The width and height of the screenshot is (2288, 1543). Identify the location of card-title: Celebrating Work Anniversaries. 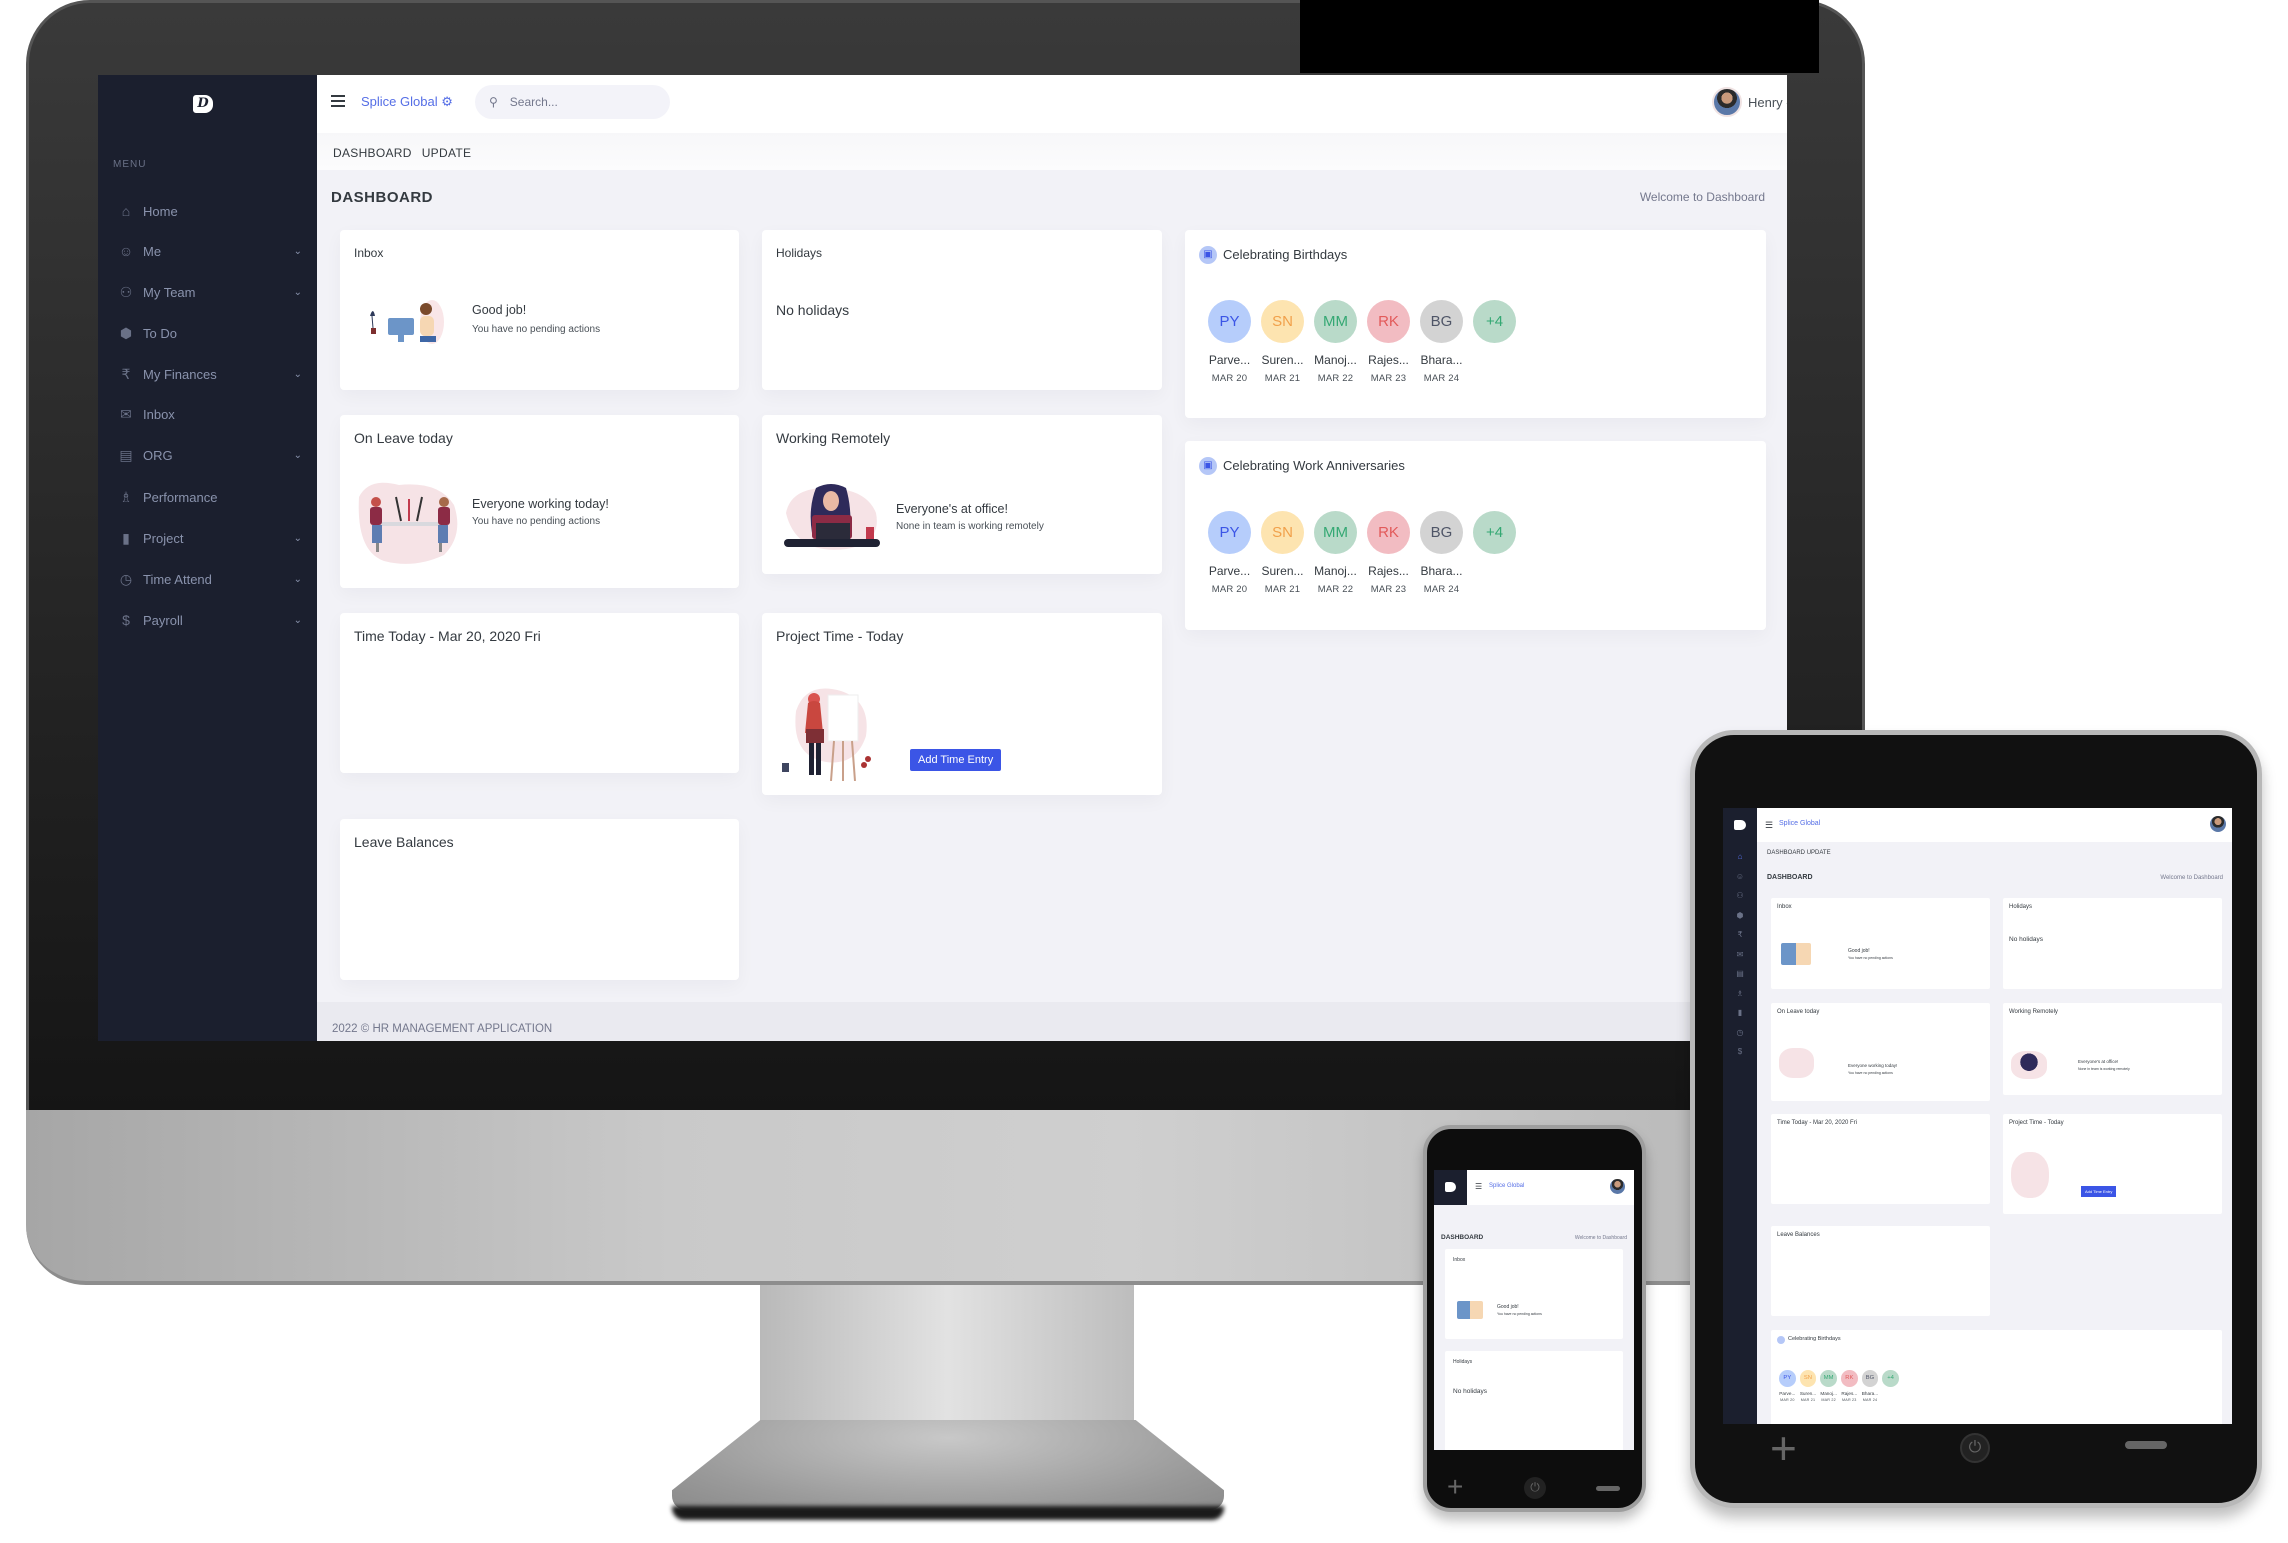
(1314, 465).